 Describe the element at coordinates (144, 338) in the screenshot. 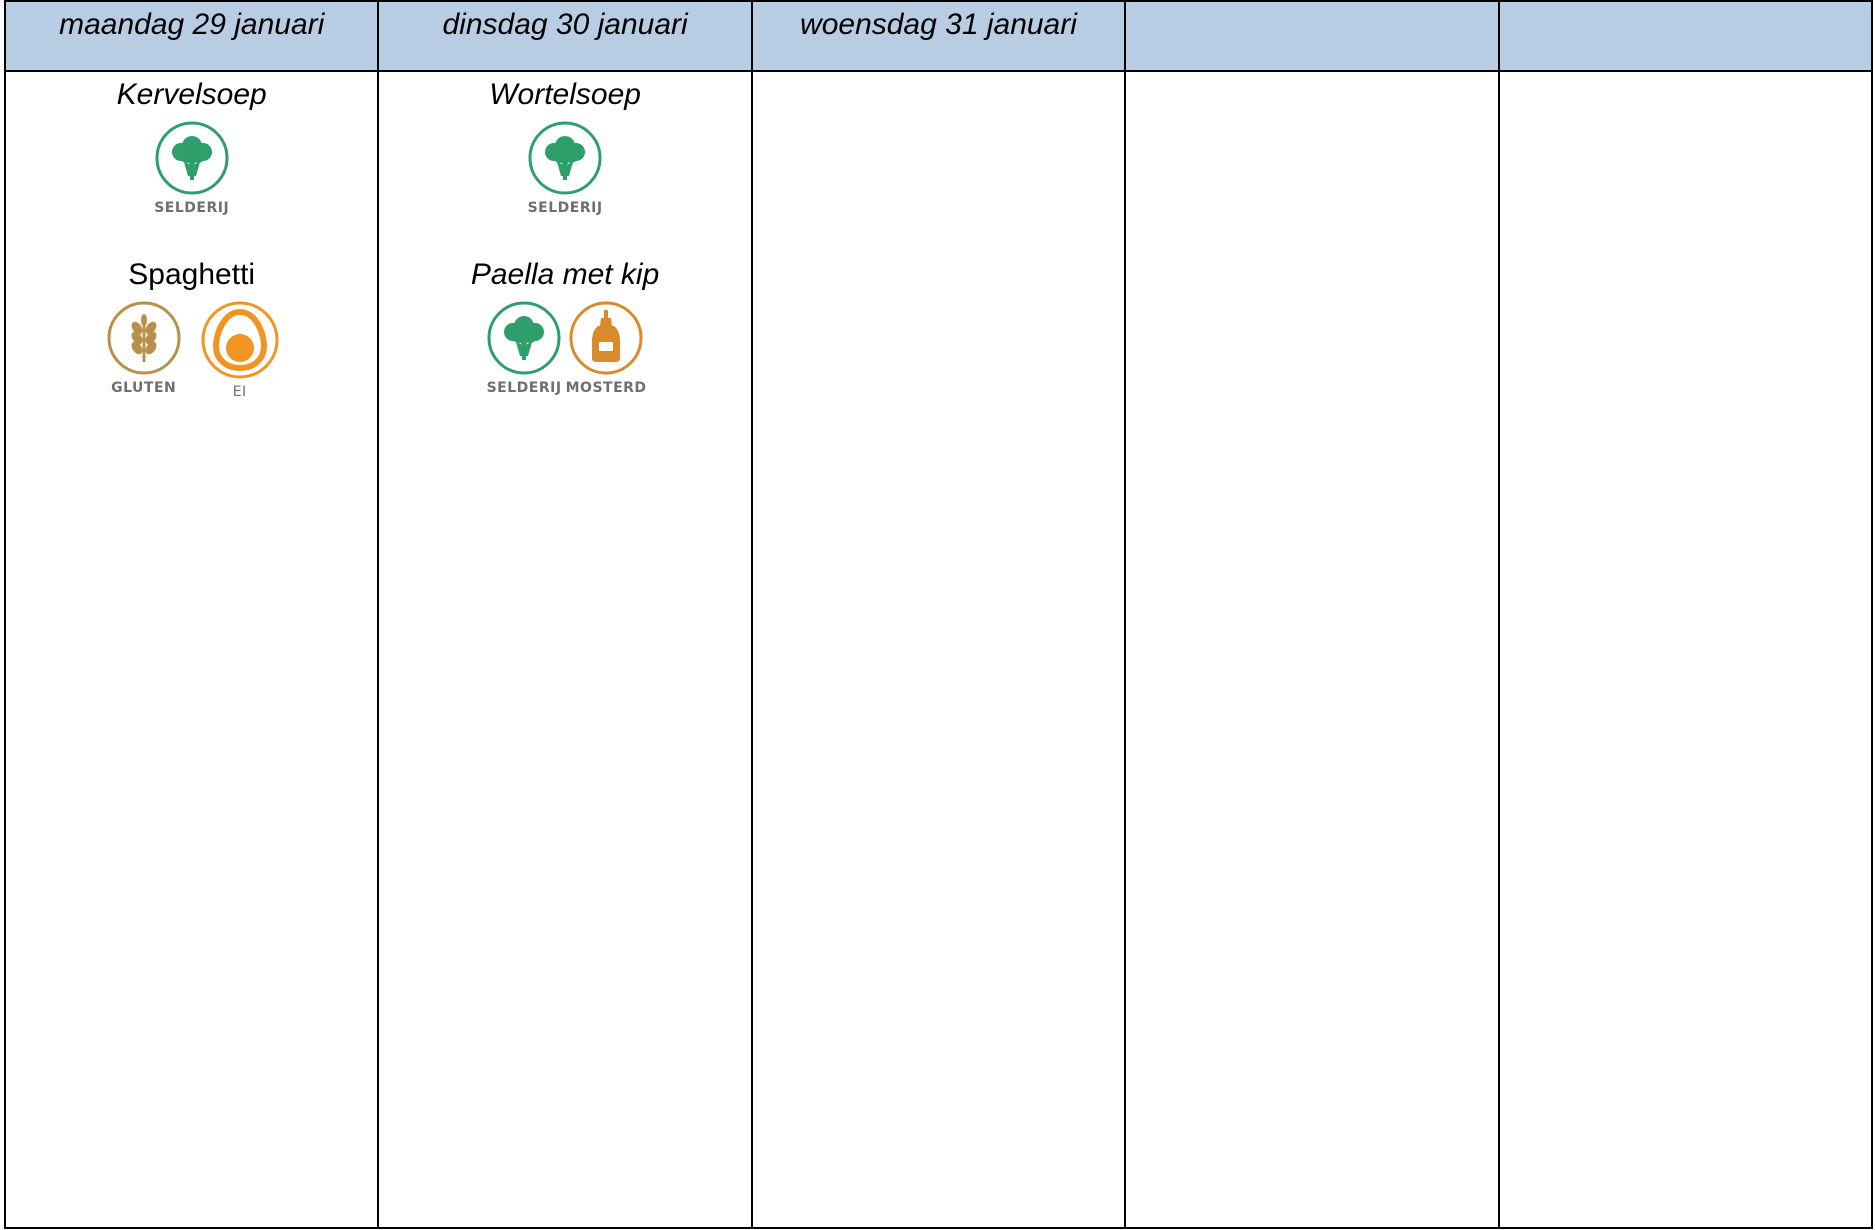

I see `gluten-icon` at that location.